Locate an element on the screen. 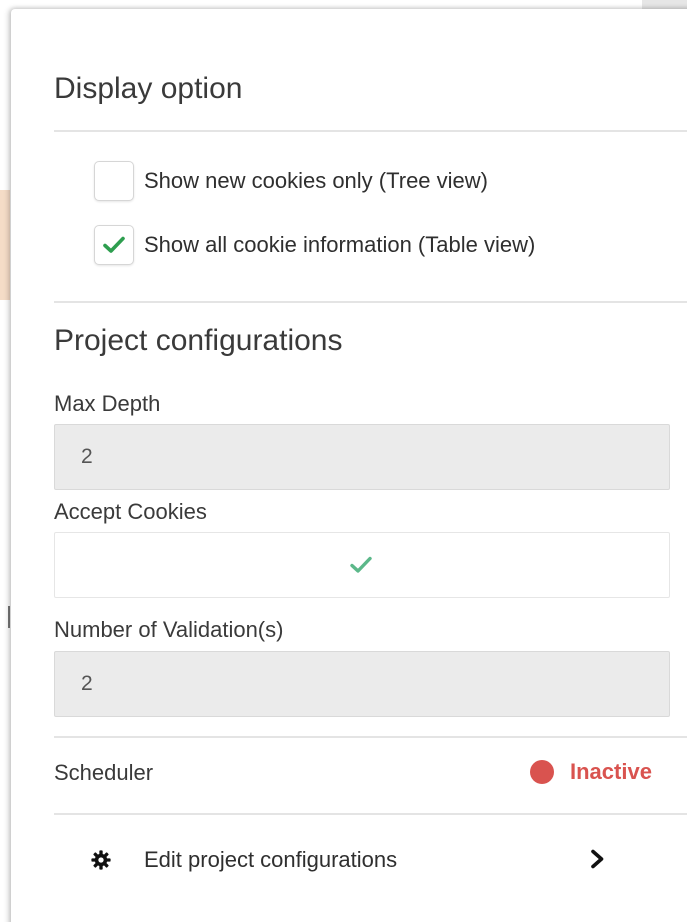 The width and height of the screenshot is (687, 922). display-option-title: Display option is located at coordinates (148, 88).